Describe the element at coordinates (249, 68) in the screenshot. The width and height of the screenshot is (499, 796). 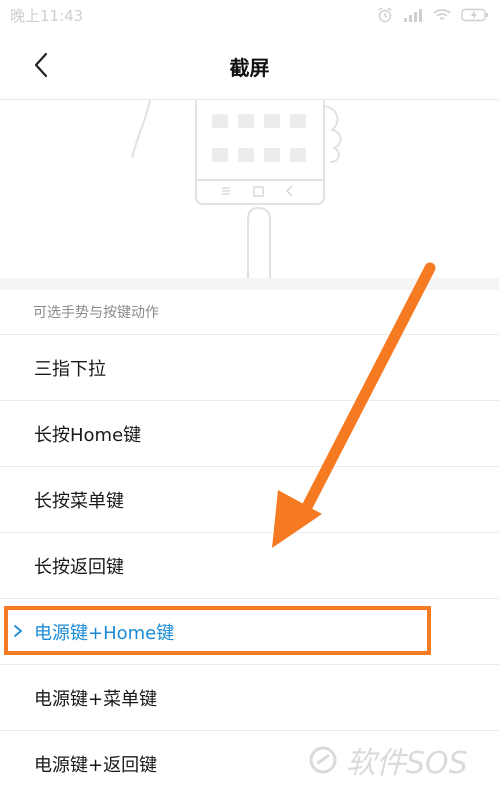
I see `page-title: 截屏` at that location.